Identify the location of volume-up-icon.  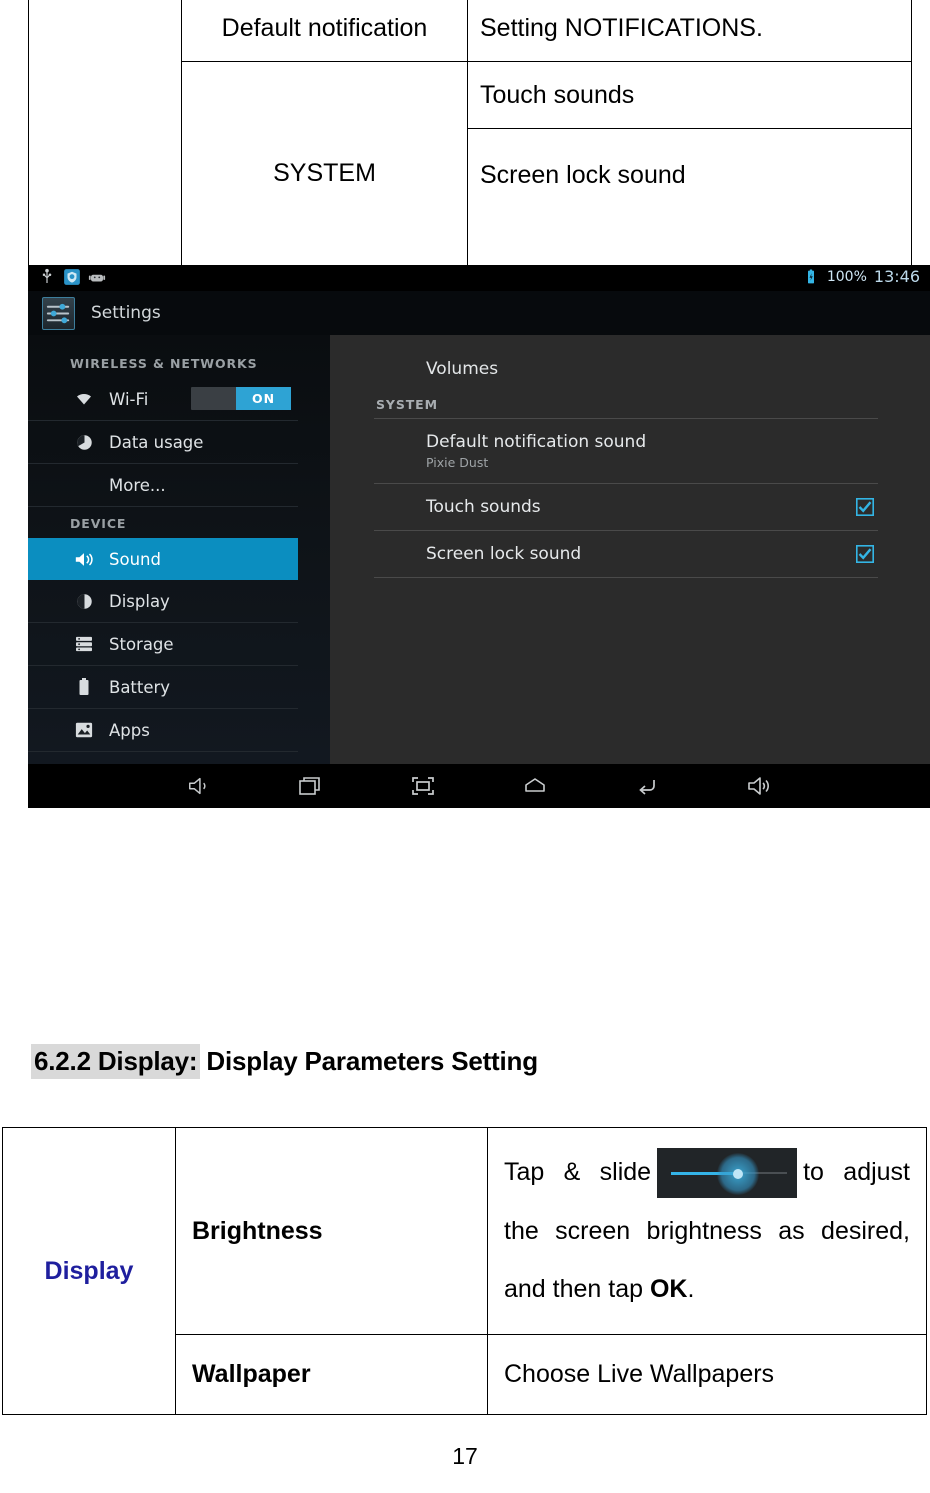
(759, 786).